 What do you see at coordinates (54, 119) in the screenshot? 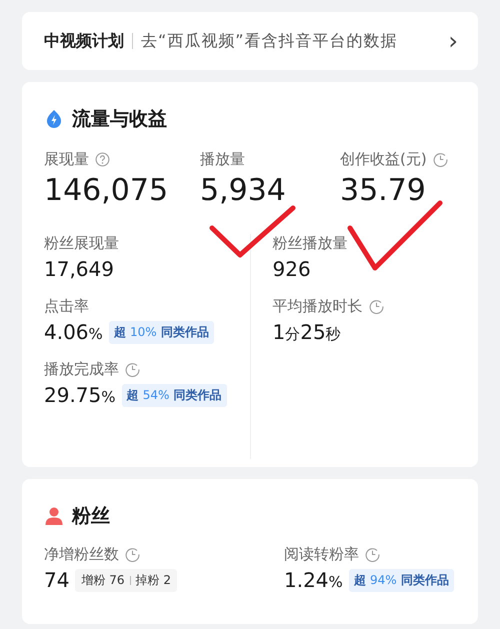
I see `lightning-icon` at bounding box center [54, 119].